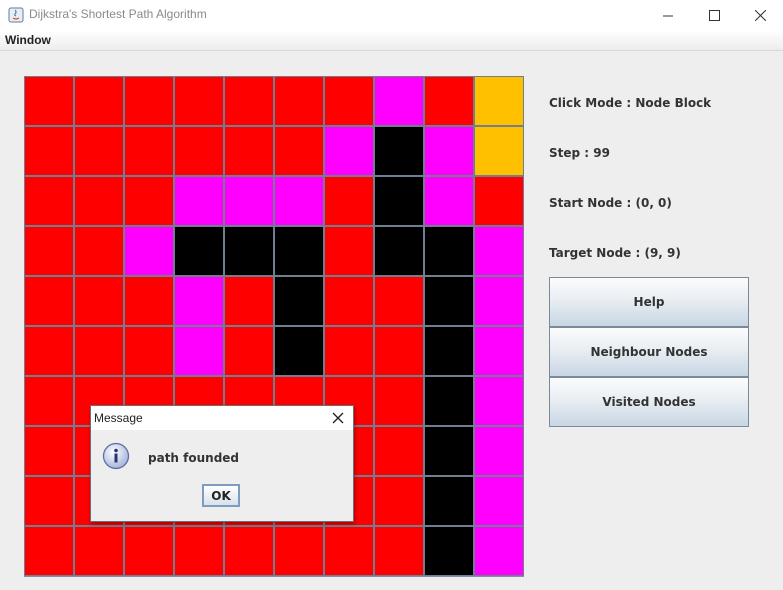 The image size is (783, 590). What do you see at coordinates (649, 402) in the screenshot?
I see `visited-nodes-button: Visited Nodes` at bounding box center [649, 402].